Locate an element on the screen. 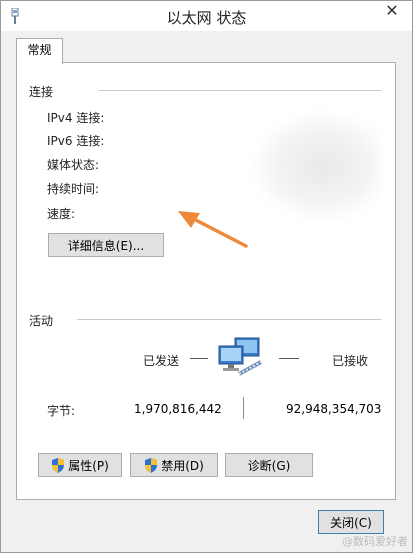 This screenshot has width=413, height=553. tab-general: 常规 is located at coordinates (39, 51).